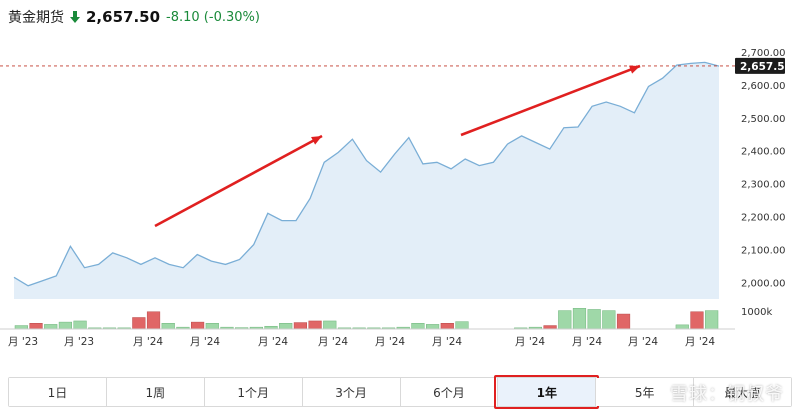 This screenshot has width=800, height=413. Describe the element at coordinates (238, 181) in the screenshot. I see `trend-arrow-line` at that location.